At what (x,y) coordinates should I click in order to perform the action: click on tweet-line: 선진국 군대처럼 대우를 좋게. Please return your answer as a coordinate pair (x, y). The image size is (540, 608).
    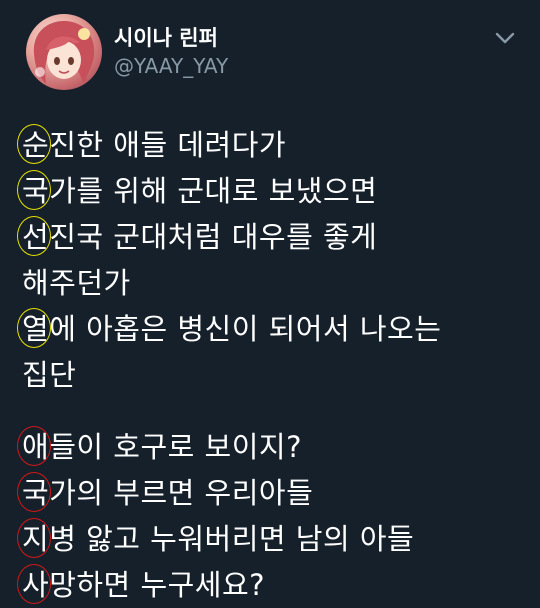
    Looking at the image, I should click on (269, 237).